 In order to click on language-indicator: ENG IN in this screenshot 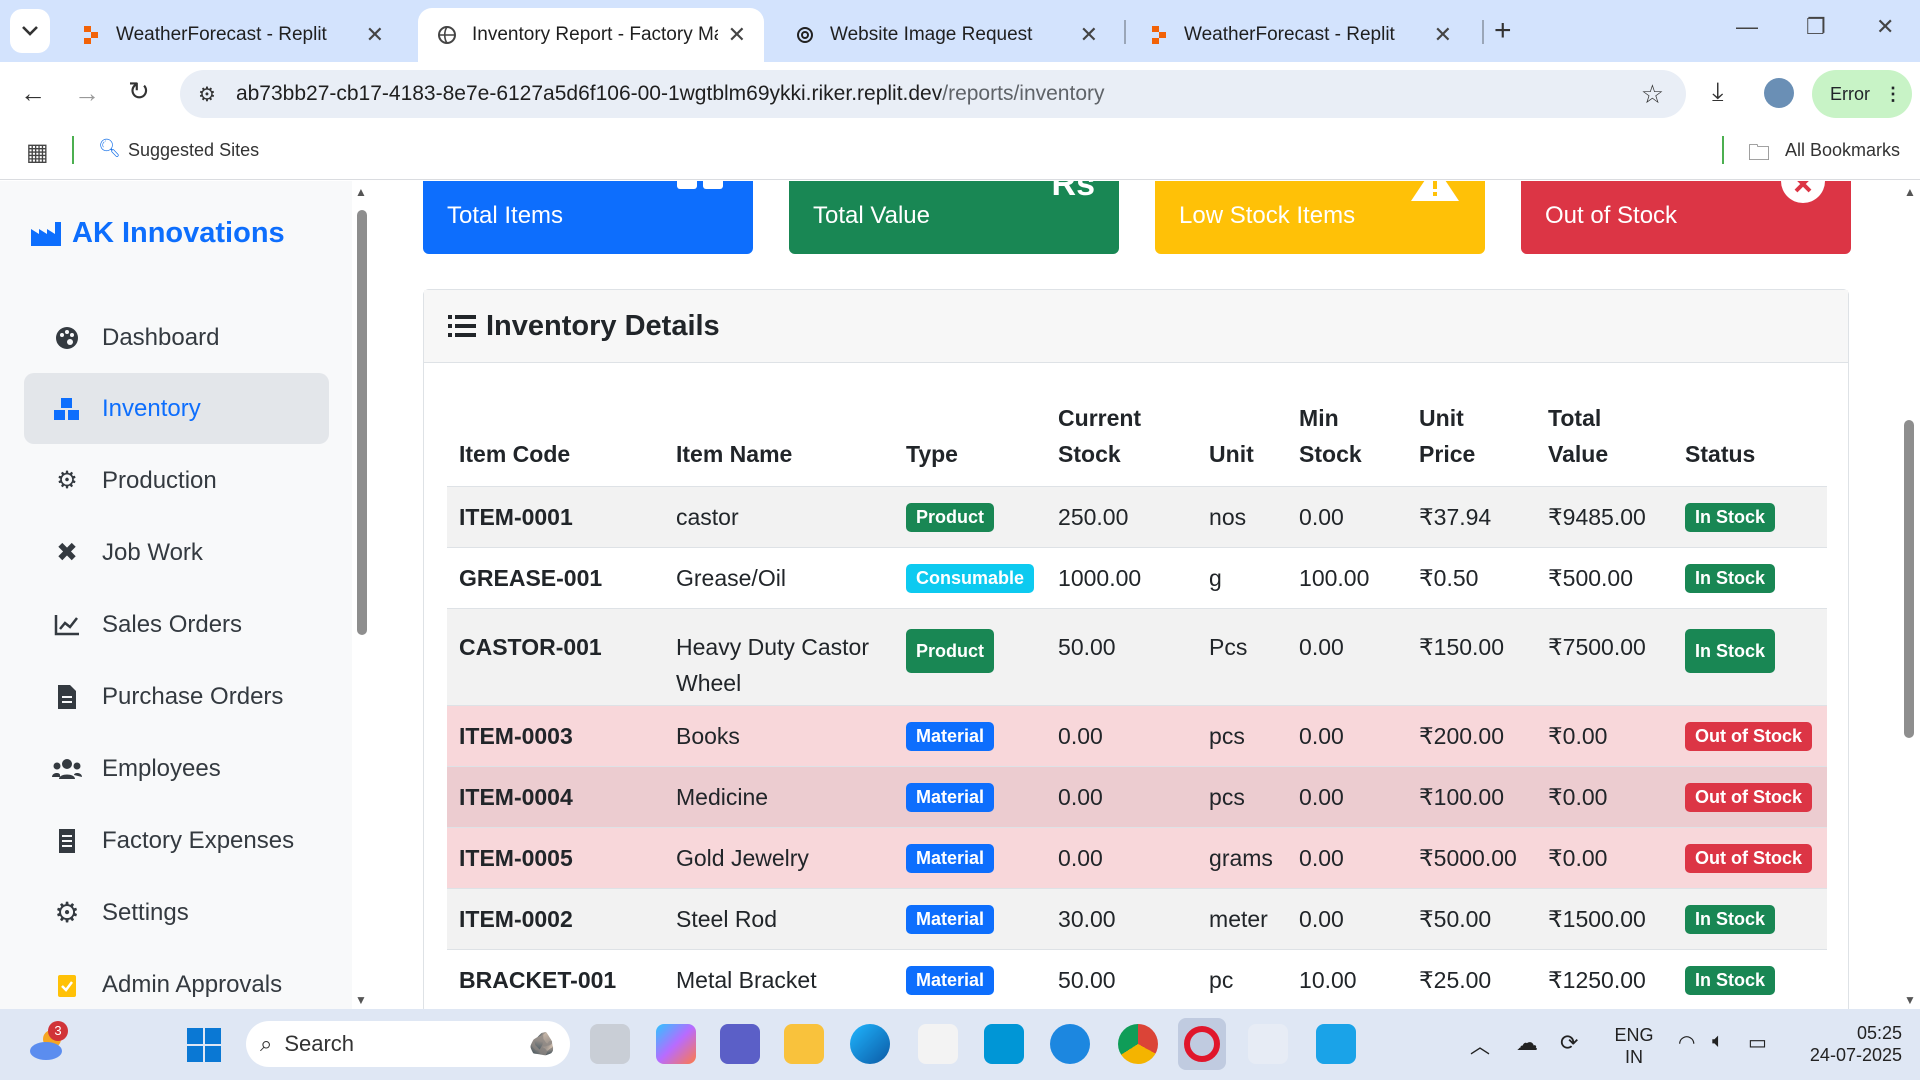, I will do `click(1634, 1046)`.